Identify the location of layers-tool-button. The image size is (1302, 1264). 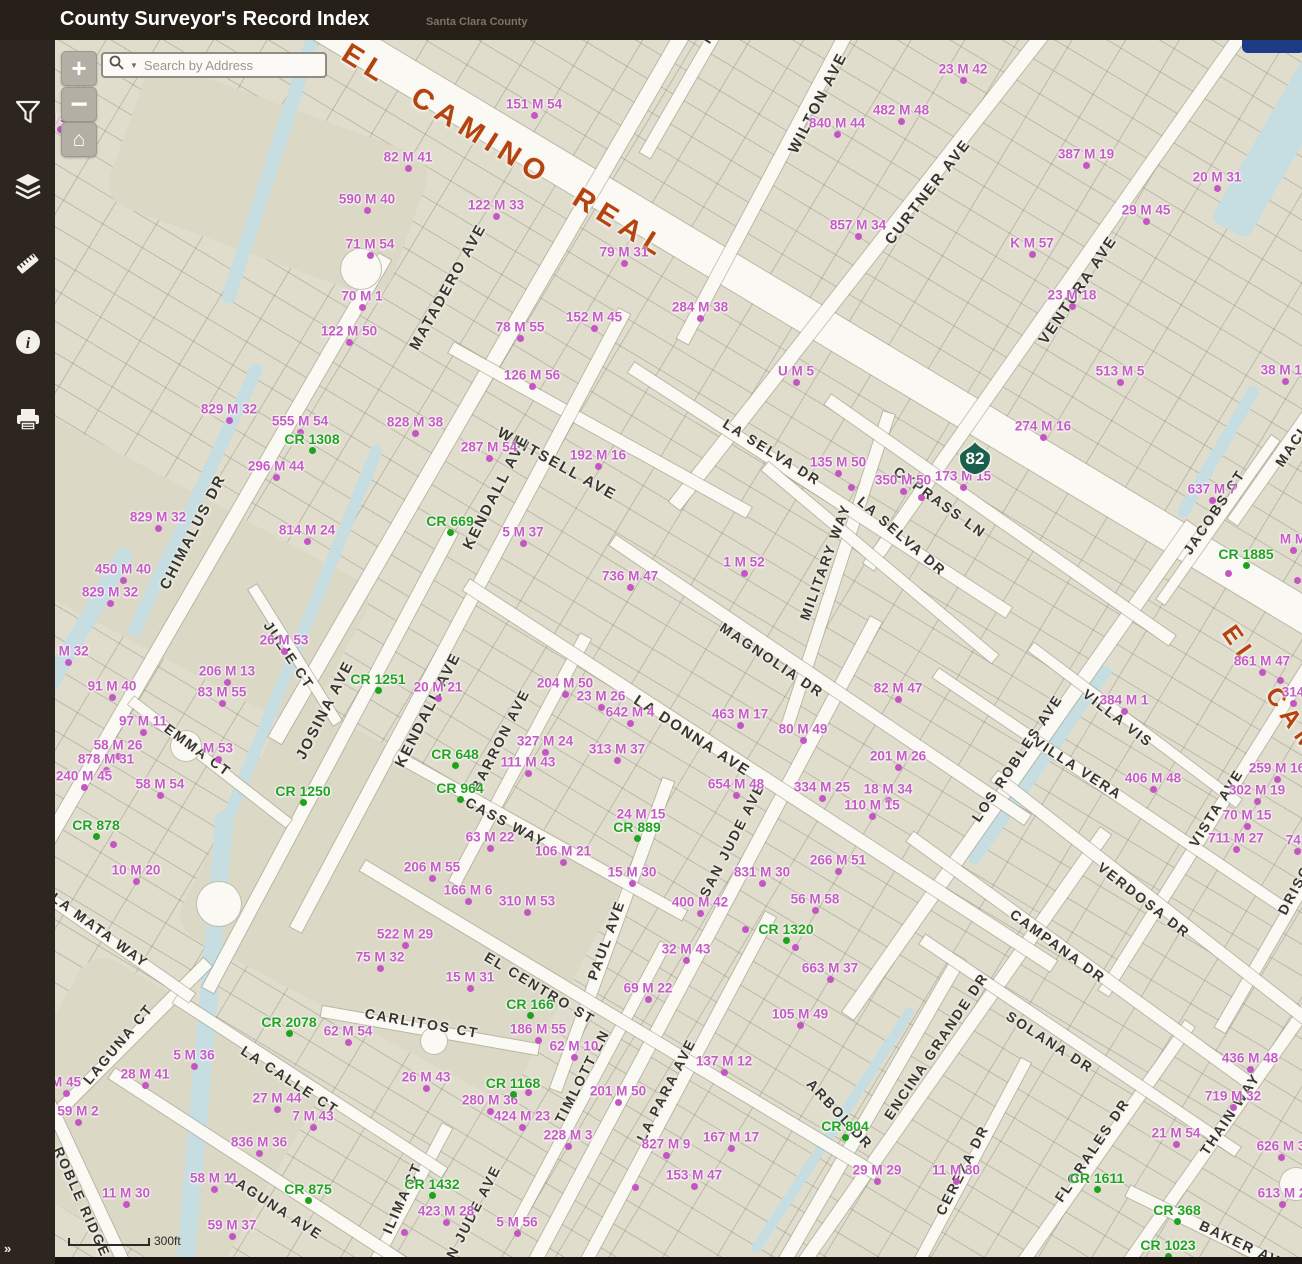
(27, 186).